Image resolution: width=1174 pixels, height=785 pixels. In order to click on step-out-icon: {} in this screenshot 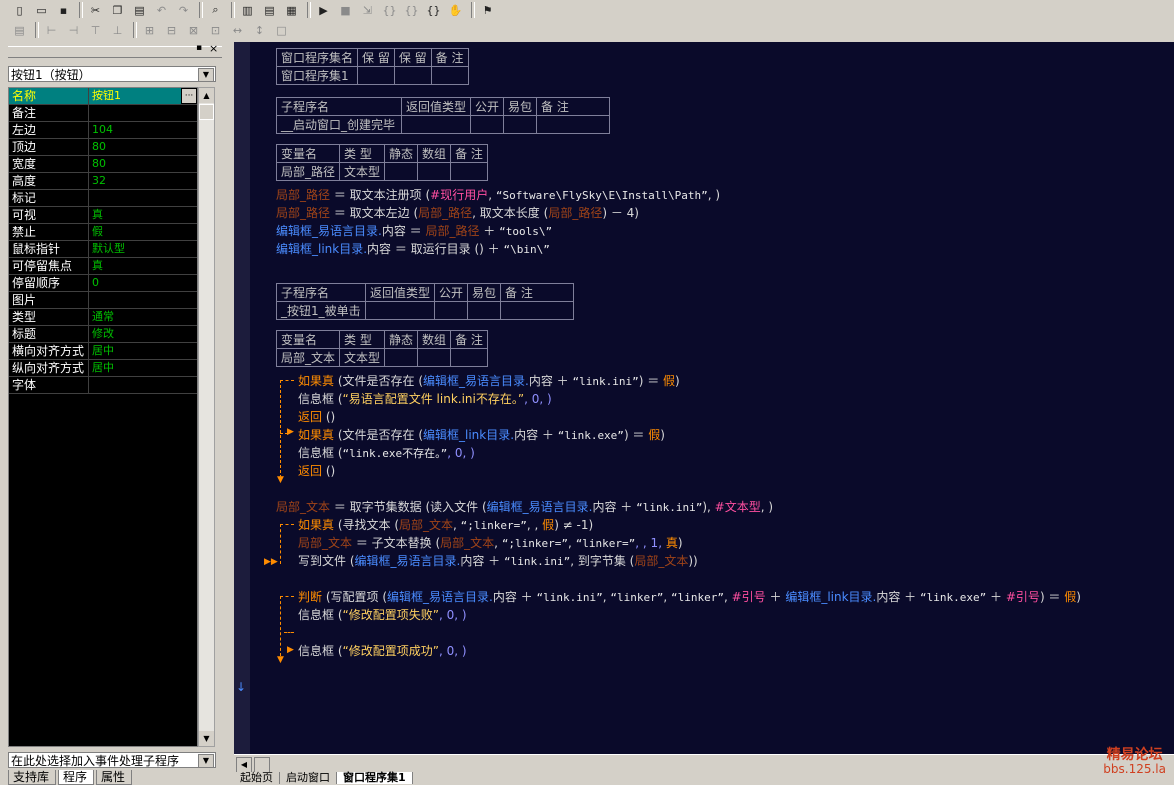, I will do `click(433, 10)`.